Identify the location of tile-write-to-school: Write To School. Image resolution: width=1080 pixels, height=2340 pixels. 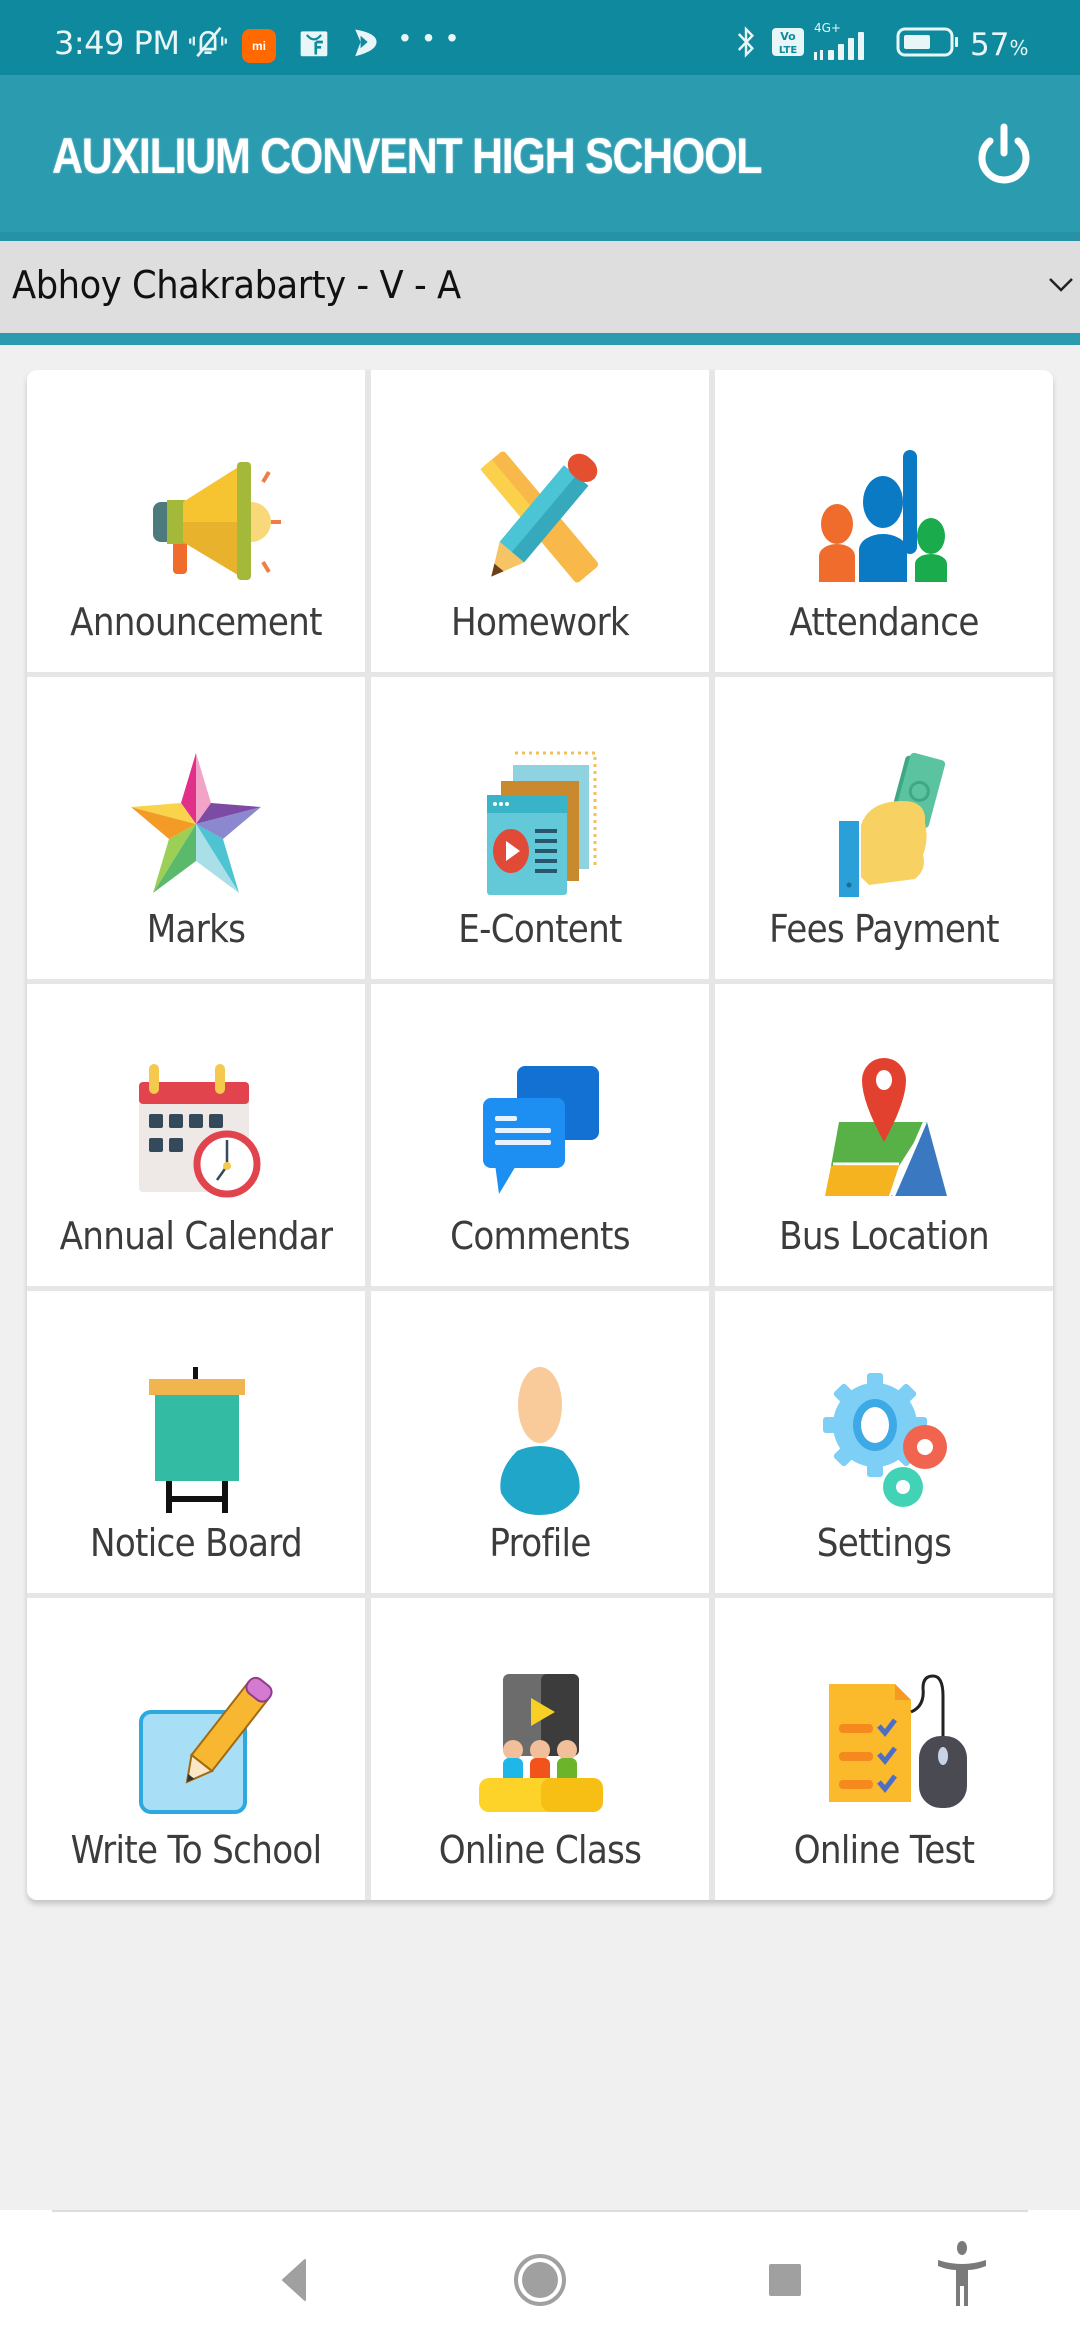
(196, 1749).